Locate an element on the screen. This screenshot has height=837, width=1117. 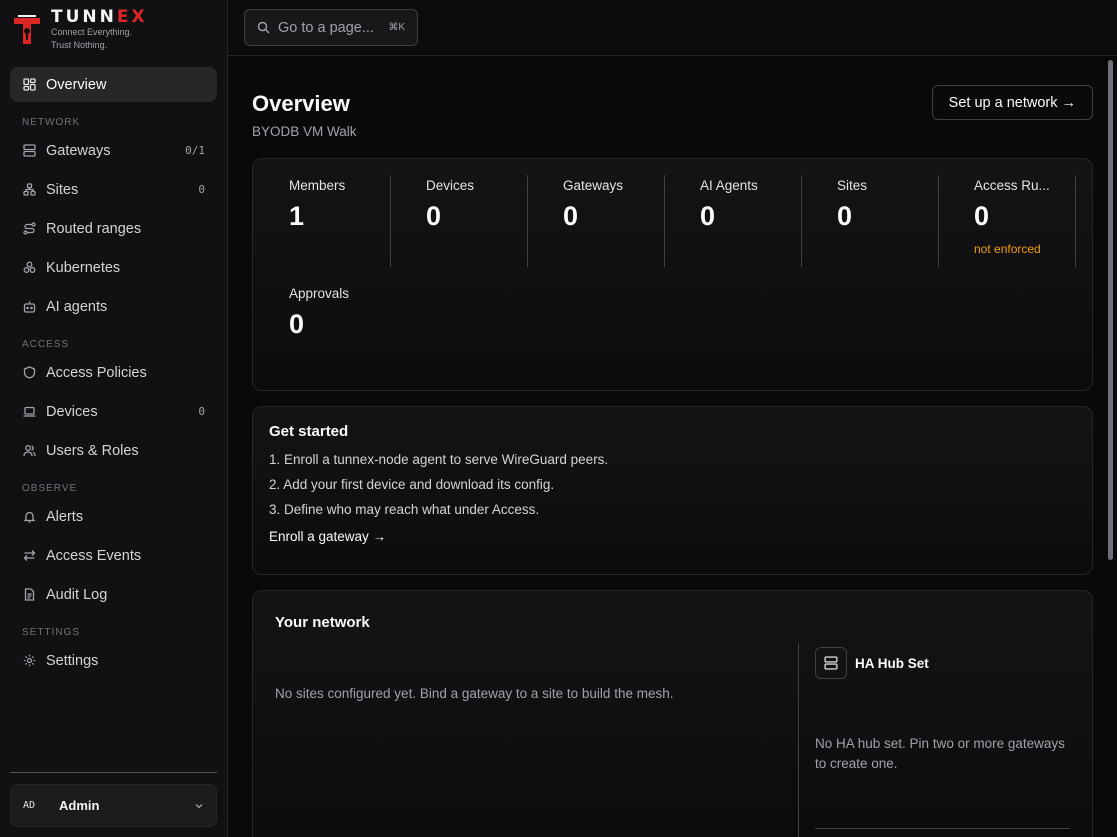
enroll-gateway-link: Enroll a gateway → is located at coordinates (672, 536).